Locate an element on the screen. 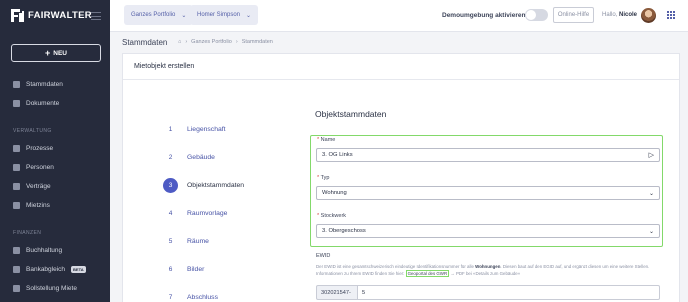 The width and height of the screenshot is (688, 302). step-label: Abschluss is located at coordinates (202, 297).